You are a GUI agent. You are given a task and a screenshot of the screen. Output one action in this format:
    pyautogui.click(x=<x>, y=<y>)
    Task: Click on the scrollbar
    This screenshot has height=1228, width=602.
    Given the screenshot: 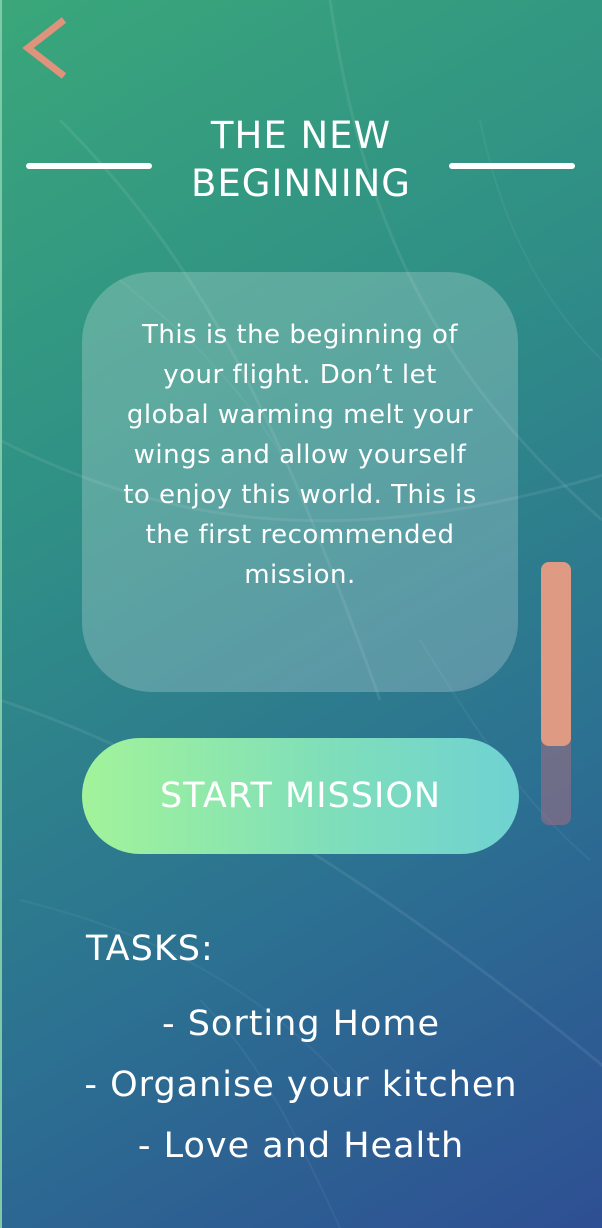 What is the action you would take?
    pyautogui.click(x=556, y=693)
    